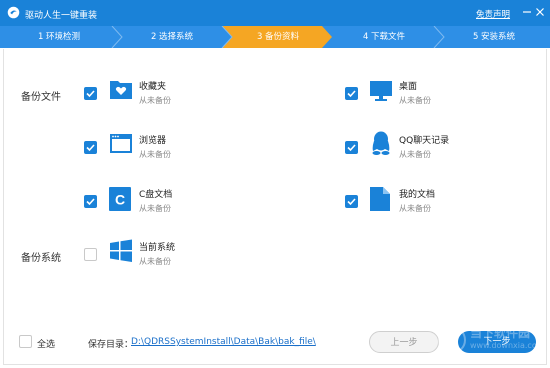 The image size is (550, 368). I want to click on watermark: 当下软件园 www.downxia.com, so click(491, 341).